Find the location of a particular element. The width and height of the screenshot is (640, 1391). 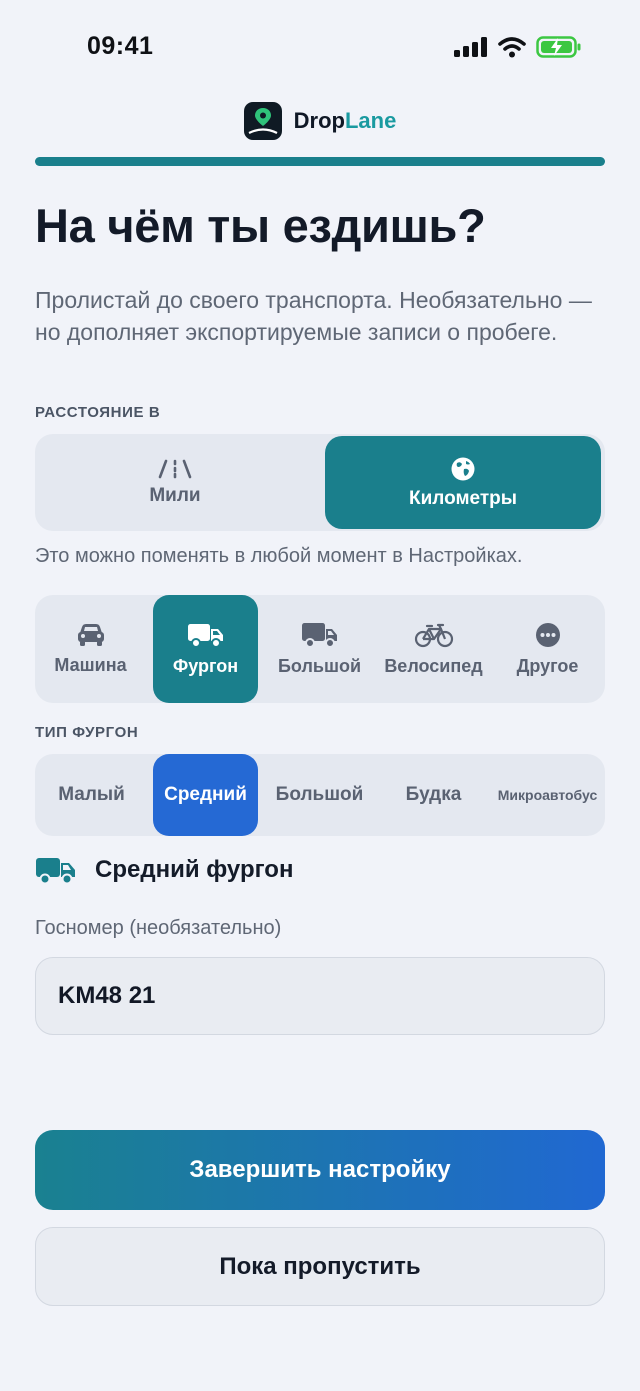

van-type-small: Малый is located at coordinates (91, 795).